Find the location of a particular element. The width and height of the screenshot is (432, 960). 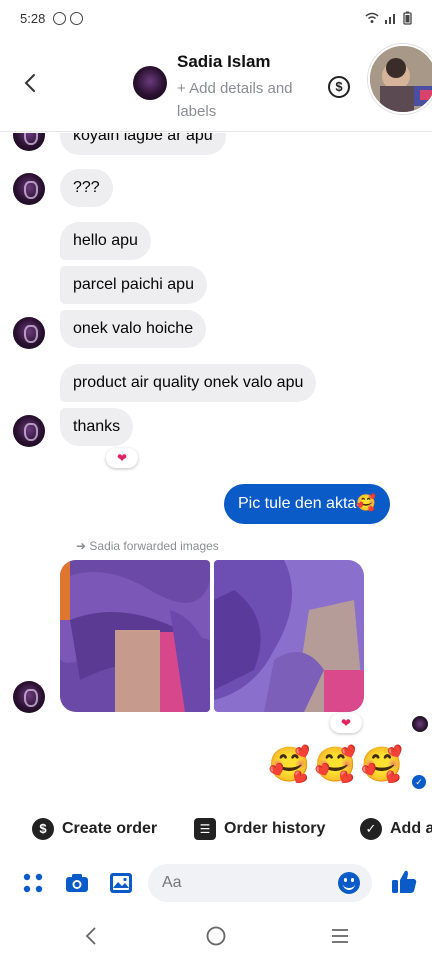

message-composer is located at coordinates (216, 883).